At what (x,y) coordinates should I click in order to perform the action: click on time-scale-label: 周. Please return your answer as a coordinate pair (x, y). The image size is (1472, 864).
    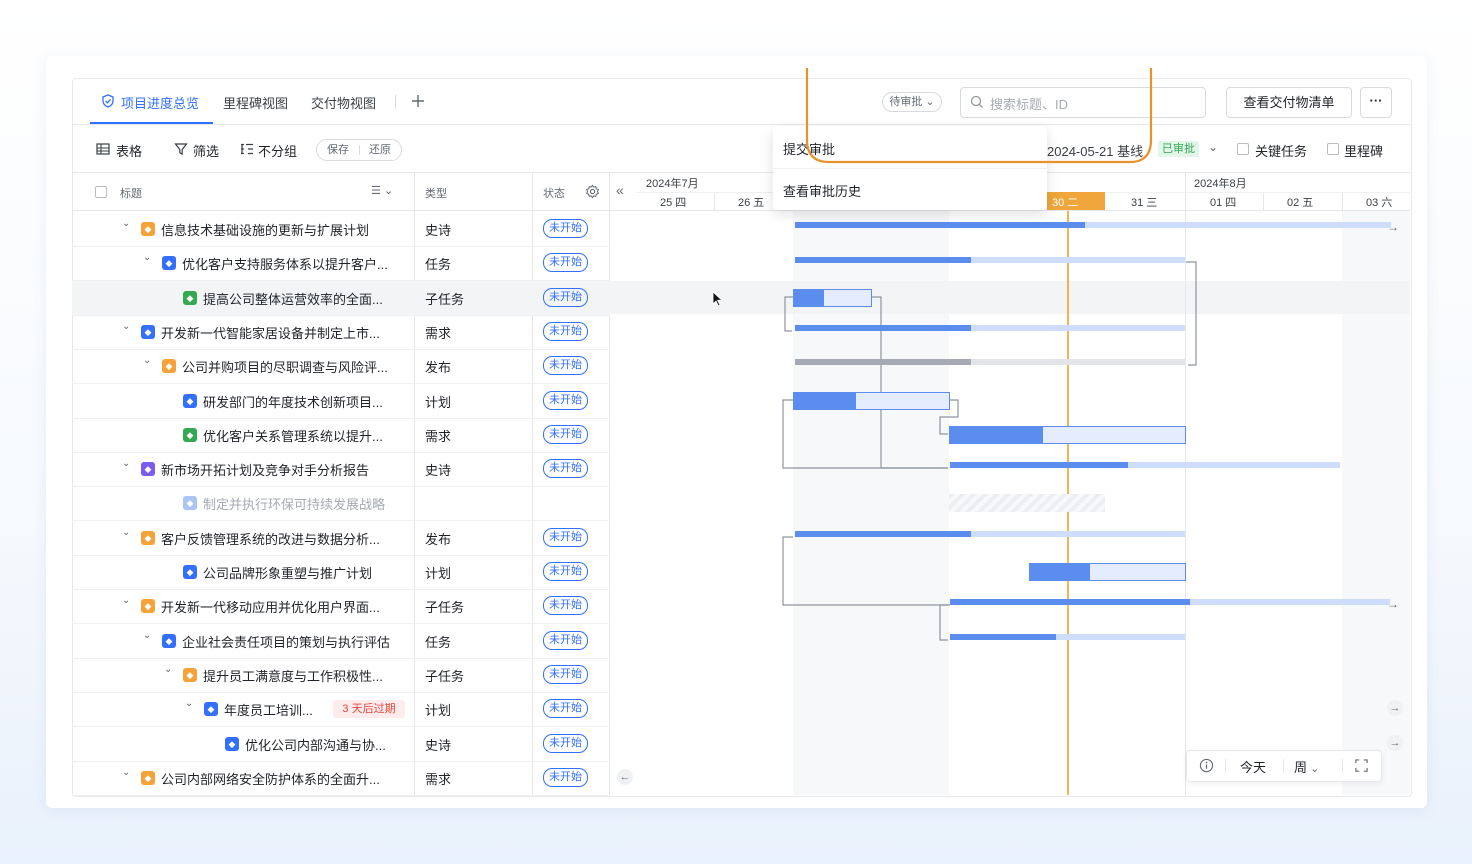
    Looking at the image, I should click on (1301, 767).